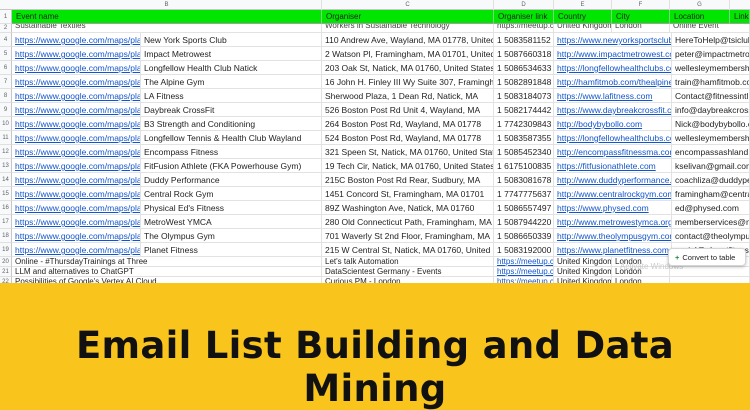 The width and height of the screenshot is (750, 410). What do you see at coordinates (231, 222) in the screenshot?
I see `cell: MetroWest YMCA` at bounding box center [231, 222].